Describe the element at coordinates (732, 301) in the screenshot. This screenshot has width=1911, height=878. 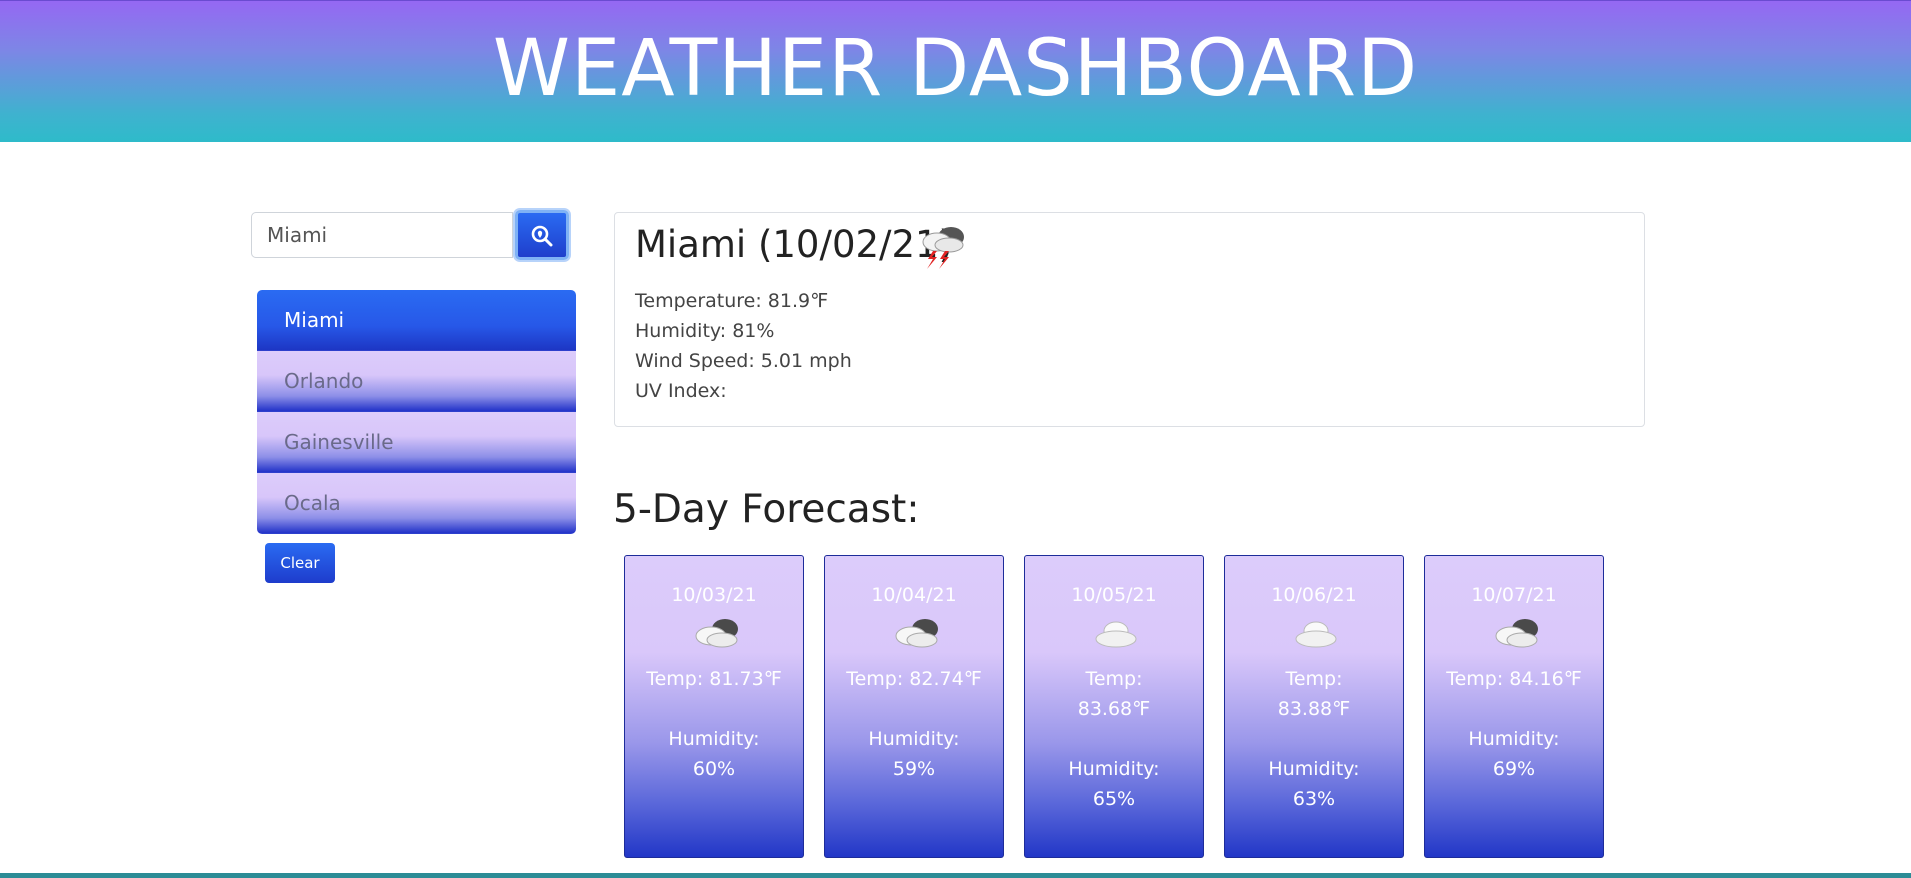
I see `current-temperature: Temperature: 81.9℉` at that location.